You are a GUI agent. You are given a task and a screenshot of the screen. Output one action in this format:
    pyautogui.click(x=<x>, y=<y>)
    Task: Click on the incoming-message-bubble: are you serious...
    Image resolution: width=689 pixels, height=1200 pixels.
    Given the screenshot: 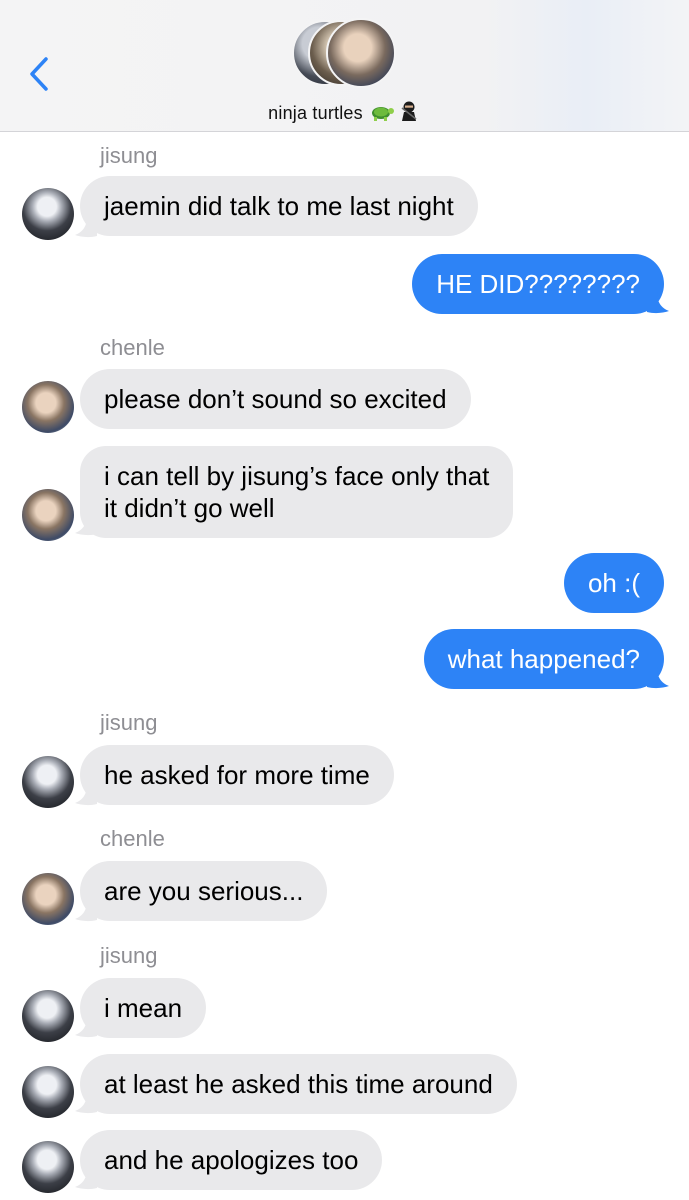 What is the action you would take?
    pyautogui.click(x=204, y=891)
    